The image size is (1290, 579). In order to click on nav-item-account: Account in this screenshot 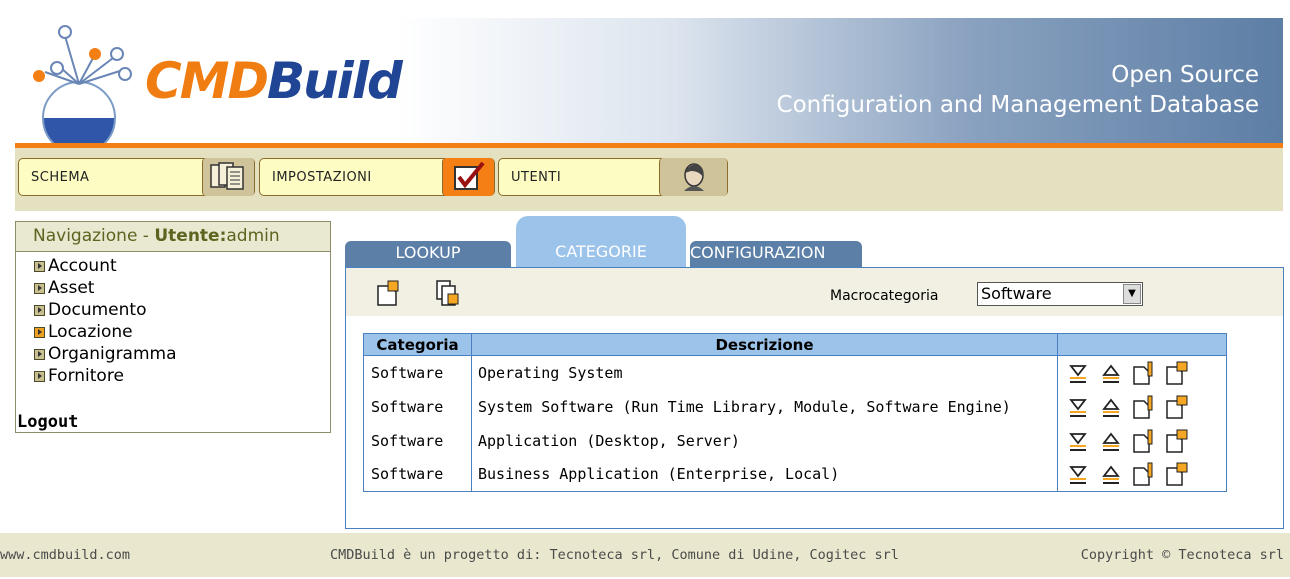, I will do `click(182, 266)`.